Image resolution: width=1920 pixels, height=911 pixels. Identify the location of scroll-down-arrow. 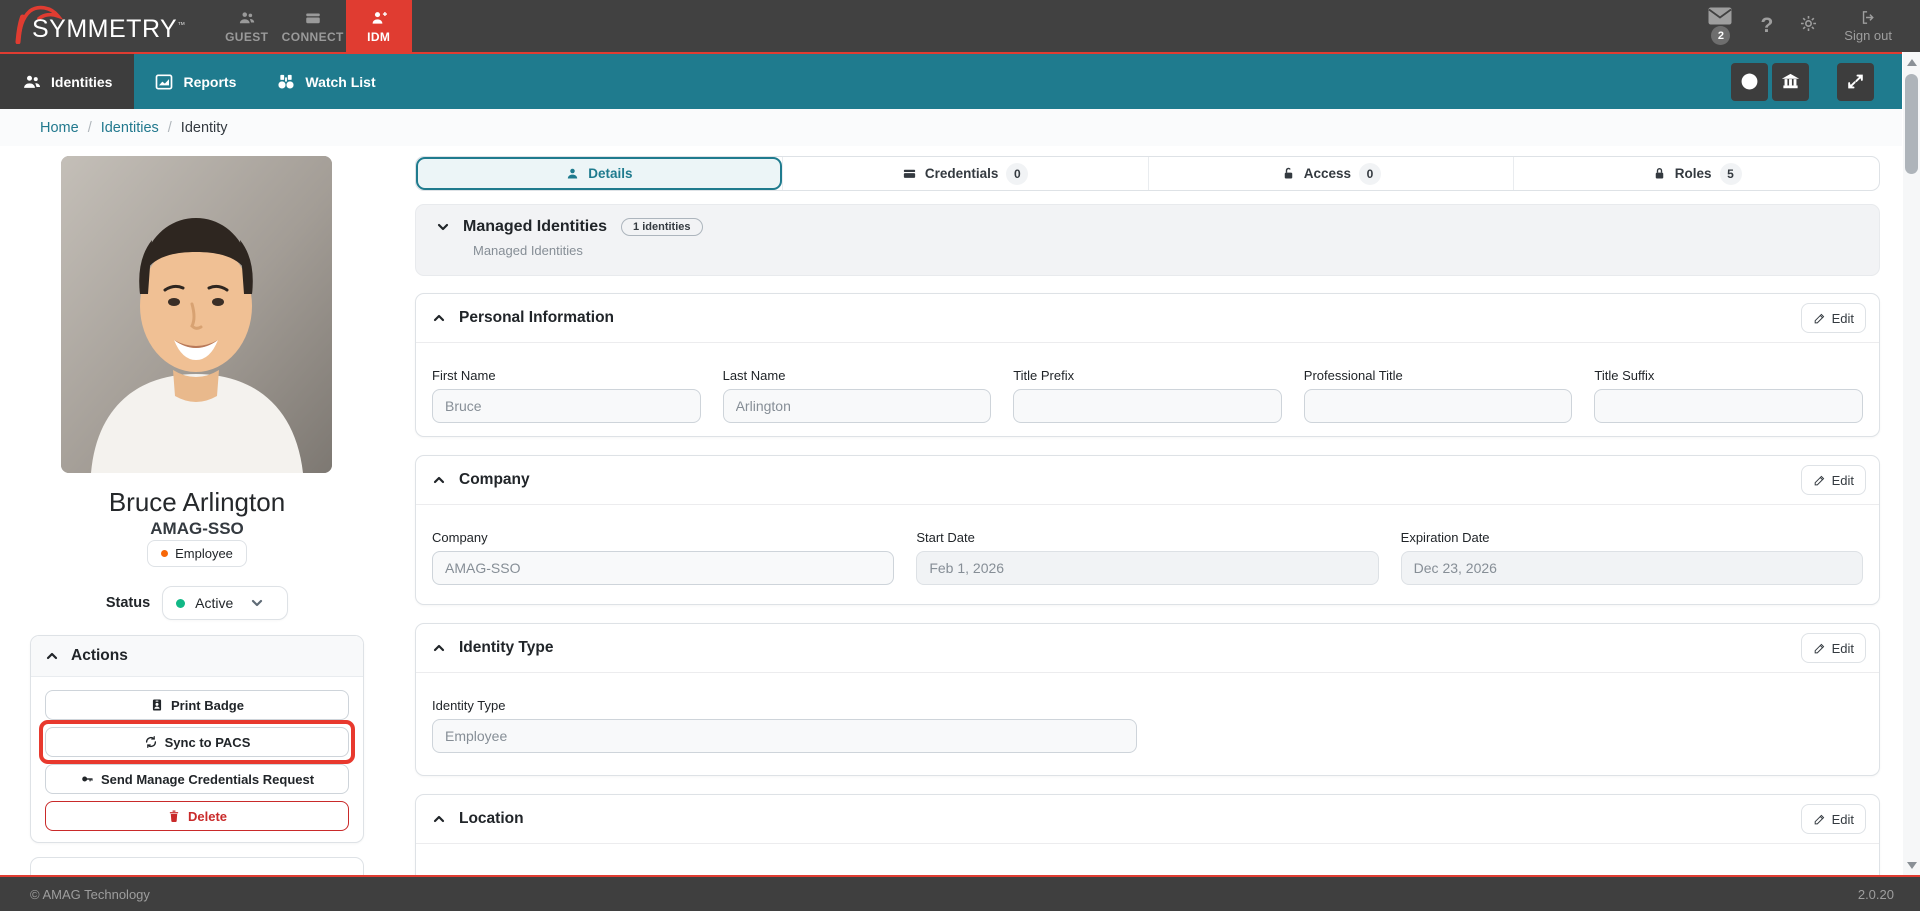
(1911, 865).